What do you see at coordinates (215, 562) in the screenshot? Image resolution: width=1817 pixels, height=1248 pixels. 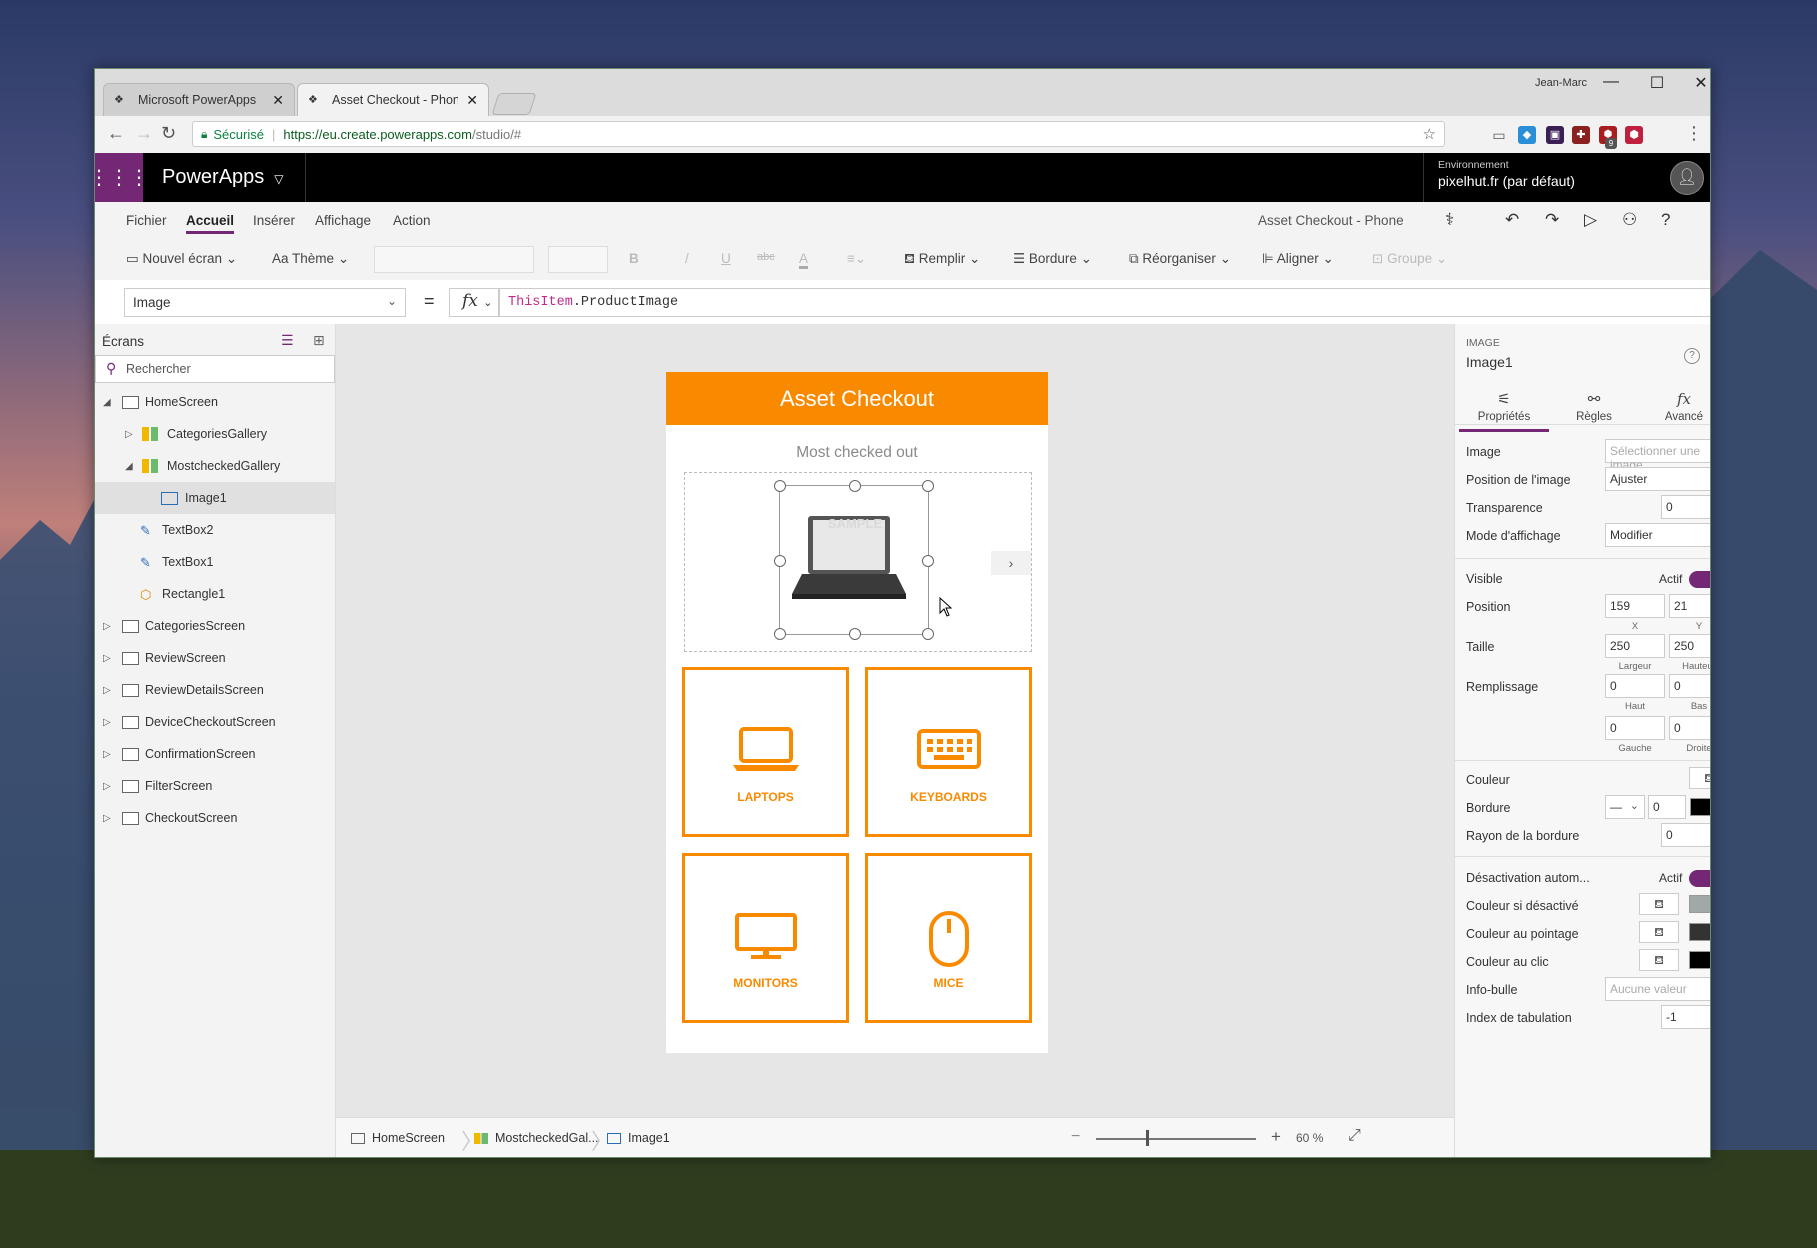 I see `tree-item-textbox1: ✎ TextBox1` at bounding box center [215, 562].